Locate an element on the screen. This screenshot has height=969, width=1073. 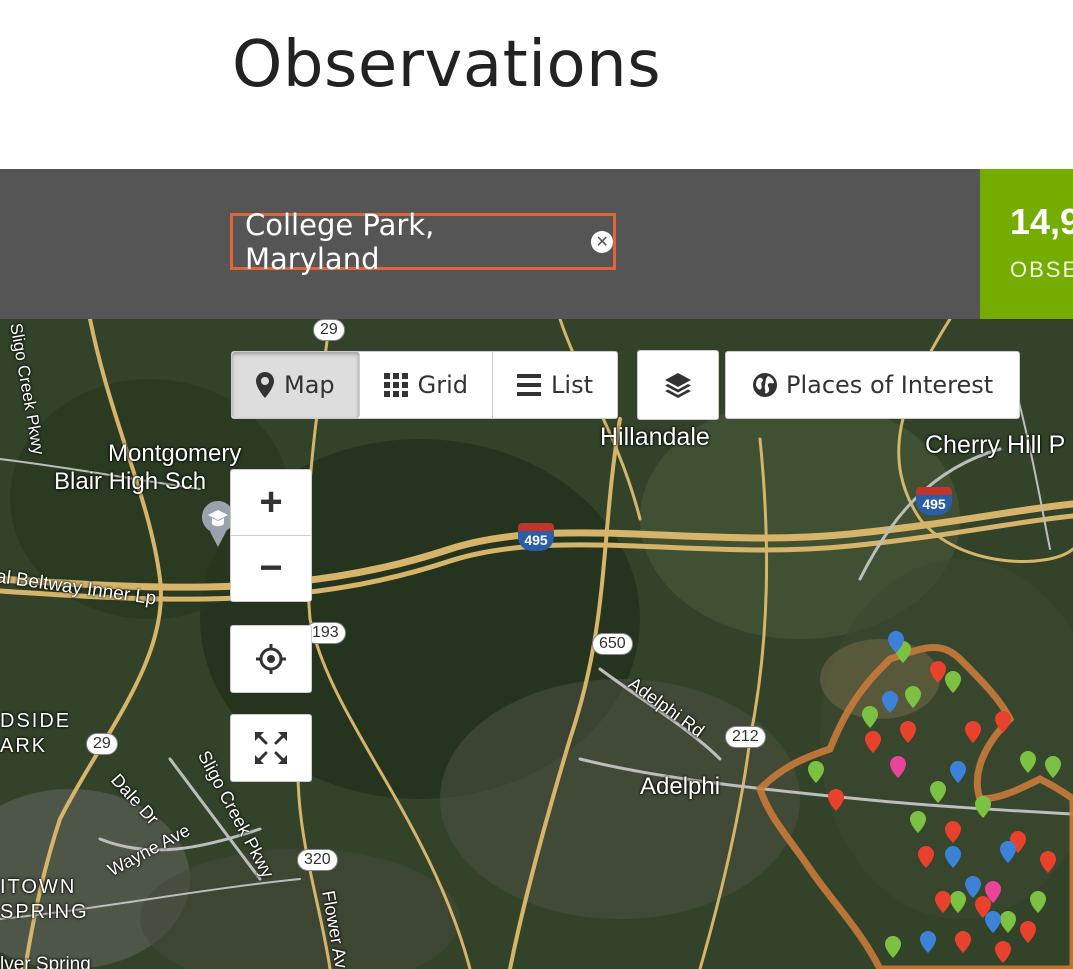
layers-button is located at coordinates (678, 385).